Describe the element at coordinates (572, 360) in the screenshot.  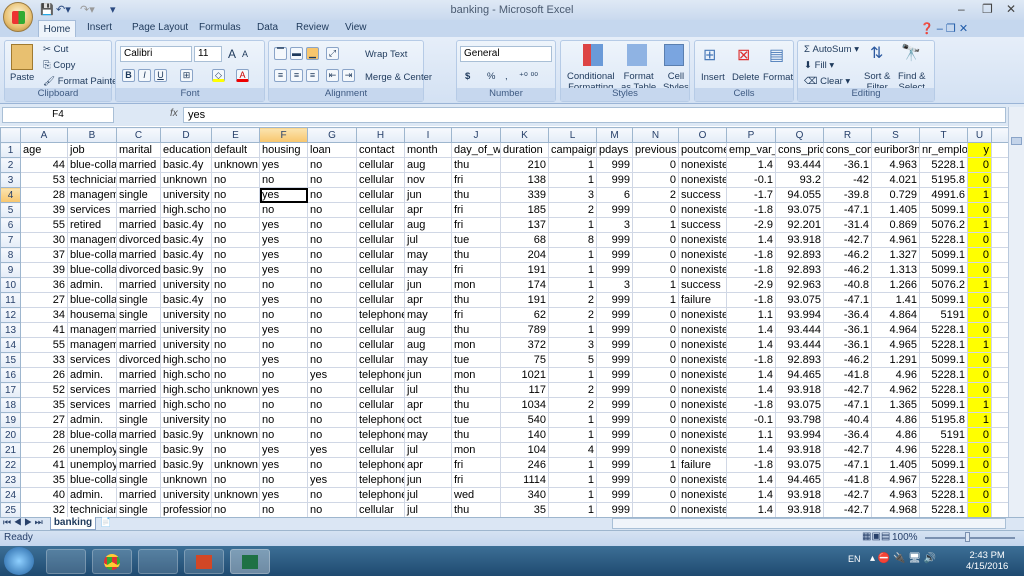
I see `cell: 5` at that location.